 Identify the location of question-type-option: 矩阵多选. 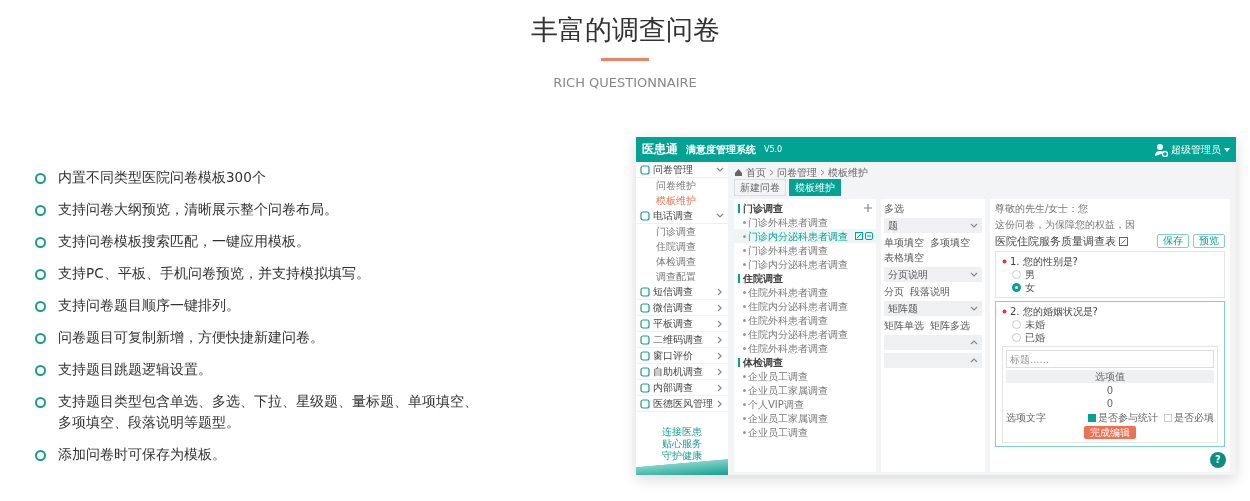
(950, 325).